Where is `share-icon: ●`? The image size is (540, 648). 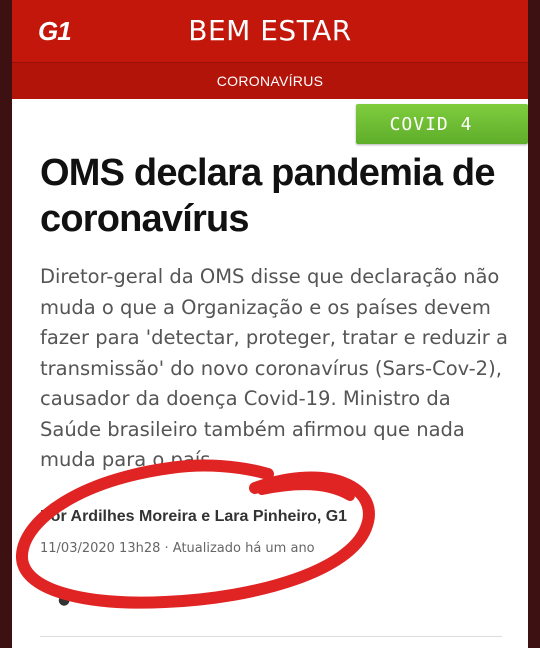 share-icon: ● is located at coordinates (64, 600).